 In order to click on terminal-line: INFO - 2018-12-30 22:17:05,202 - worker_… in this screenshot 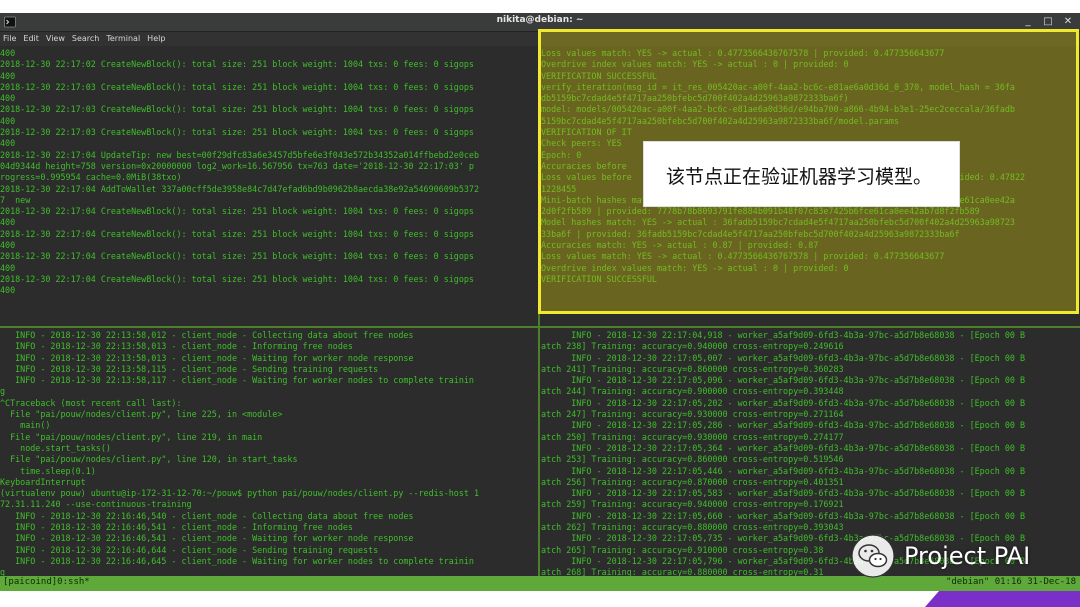, I will do `click(783, 402)`.